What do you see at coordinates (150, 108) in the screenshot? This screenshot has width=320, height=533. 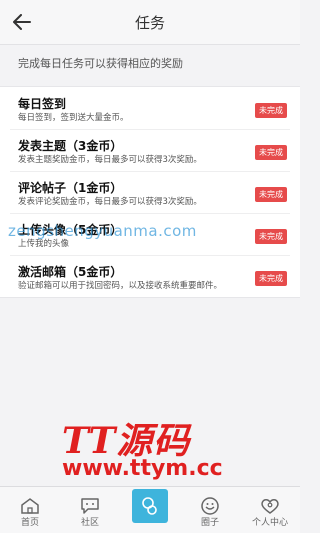 I see `task-item: 每日签到 每日签到，签到送大量金币。 未完成` at bounding box center [150, 108].